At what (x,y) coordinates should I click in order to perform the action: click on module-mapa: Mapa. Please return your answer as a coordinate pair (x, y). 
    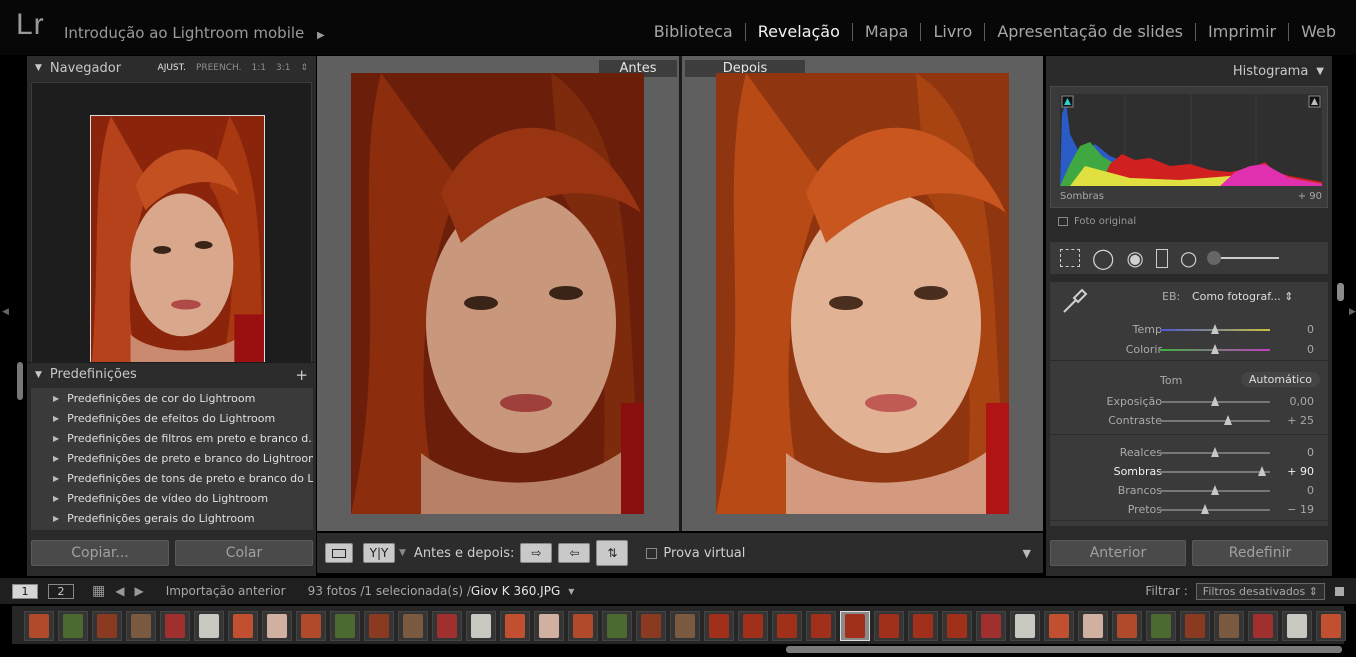
    Looking at the image, I should click on (887, 31).